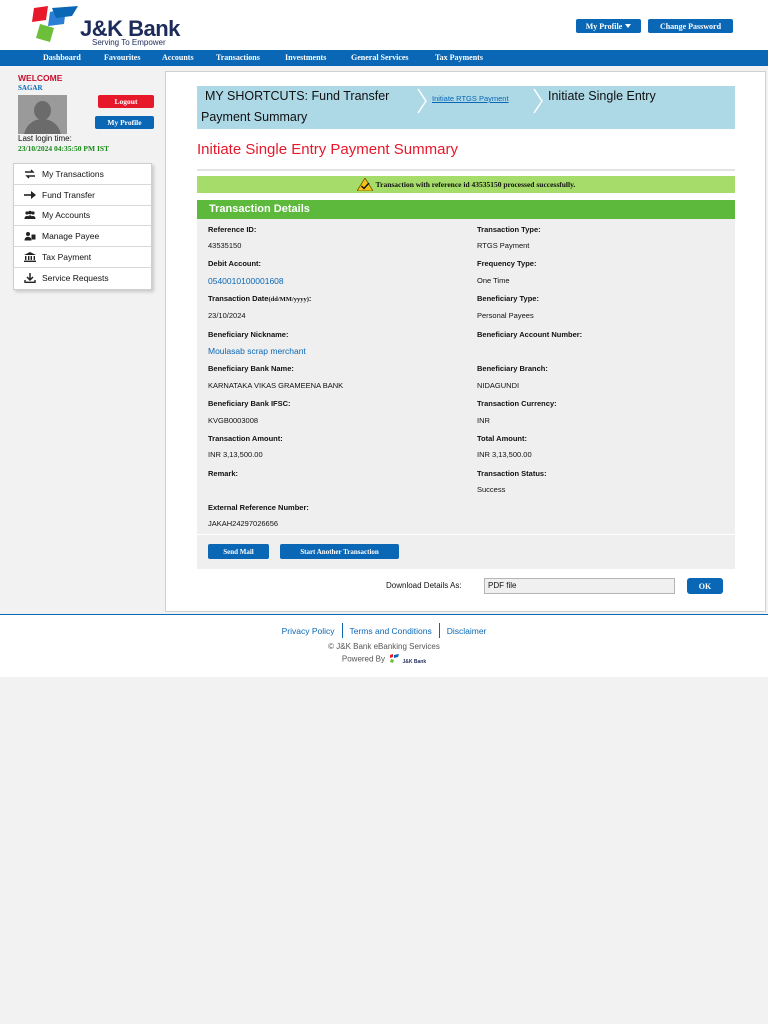 The image size is (768, 1024). Describe the element at coordinates (276, 385) in the screenshot. I see `beneficiary-bank-name-value: KARNATAKA VIKAS GRAMEENA BANK` at that location.